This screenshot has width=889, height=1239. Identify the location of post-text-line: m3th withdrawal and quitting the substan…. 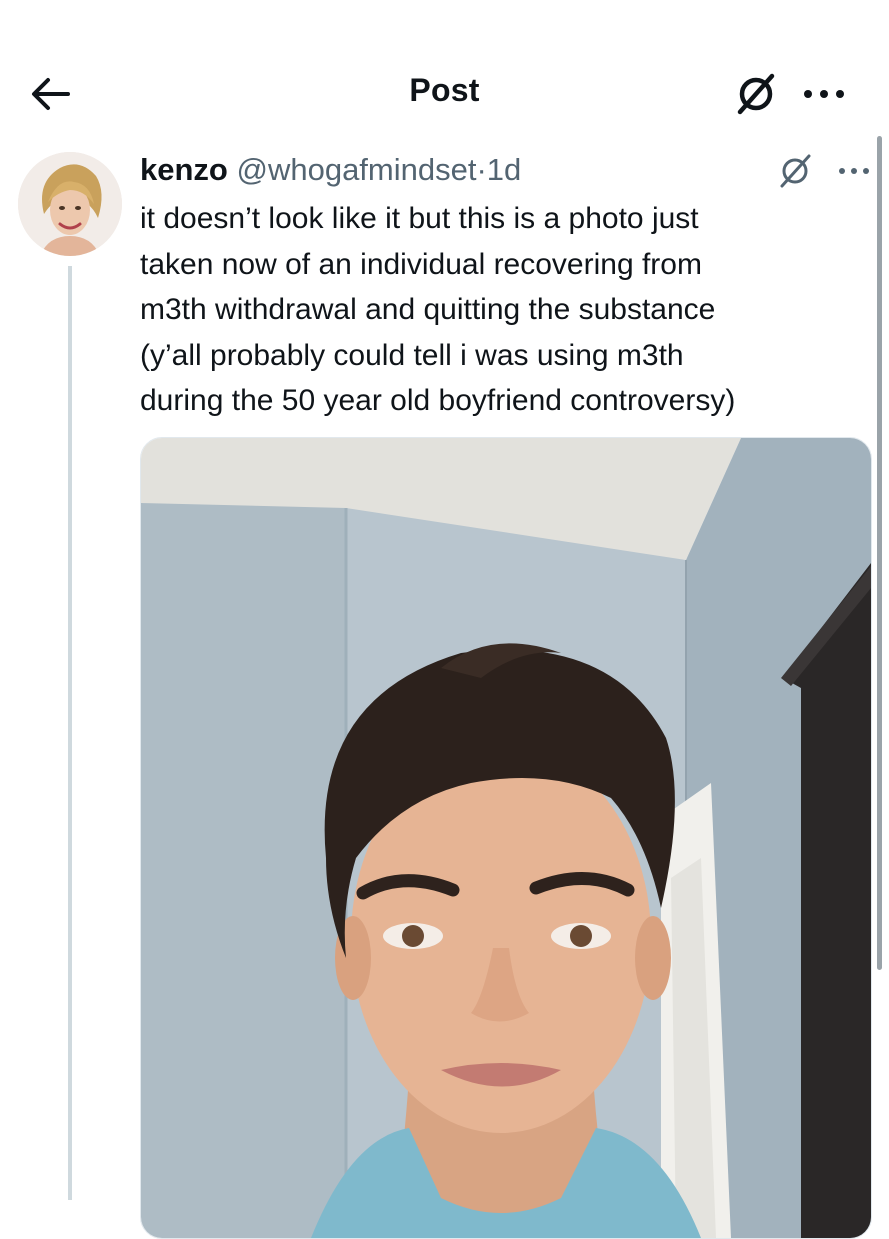
(428, 309).